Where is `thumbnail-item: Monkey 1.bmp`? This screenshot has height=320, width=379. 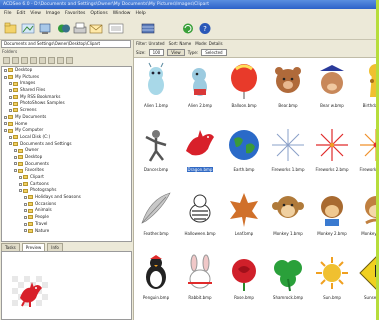 thumbnail-item: Monkey 1.bmp is located at coordinates (288, 218).